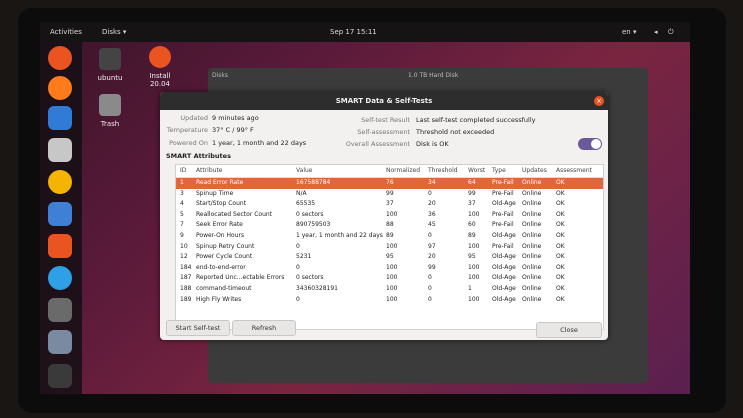 The height and width of the screenshot is (418, 743). I want to click on writer-icon, so click(60, 214).